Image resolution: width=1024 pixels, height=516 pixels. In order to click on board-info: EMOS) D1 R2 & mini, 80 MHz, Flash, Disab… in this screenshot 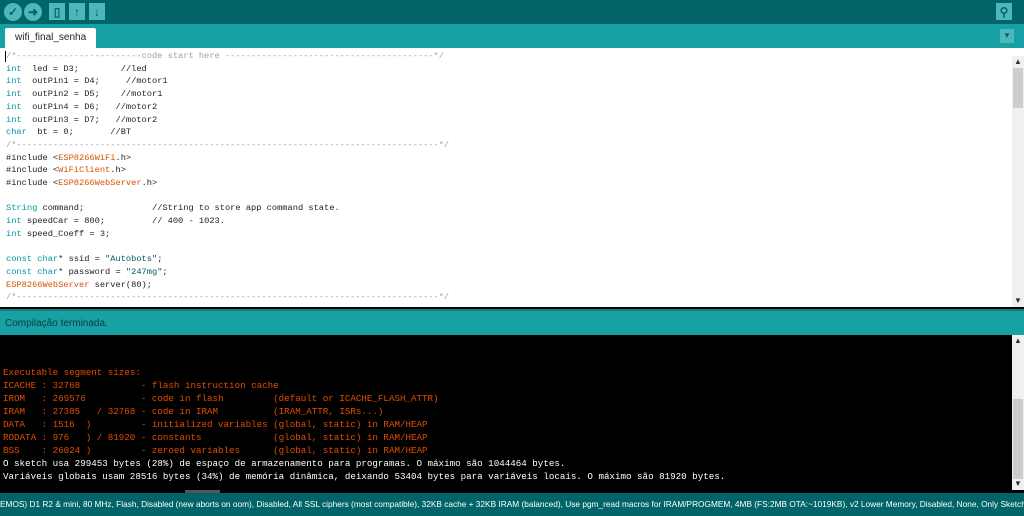, I will do `click(512, 504)`.